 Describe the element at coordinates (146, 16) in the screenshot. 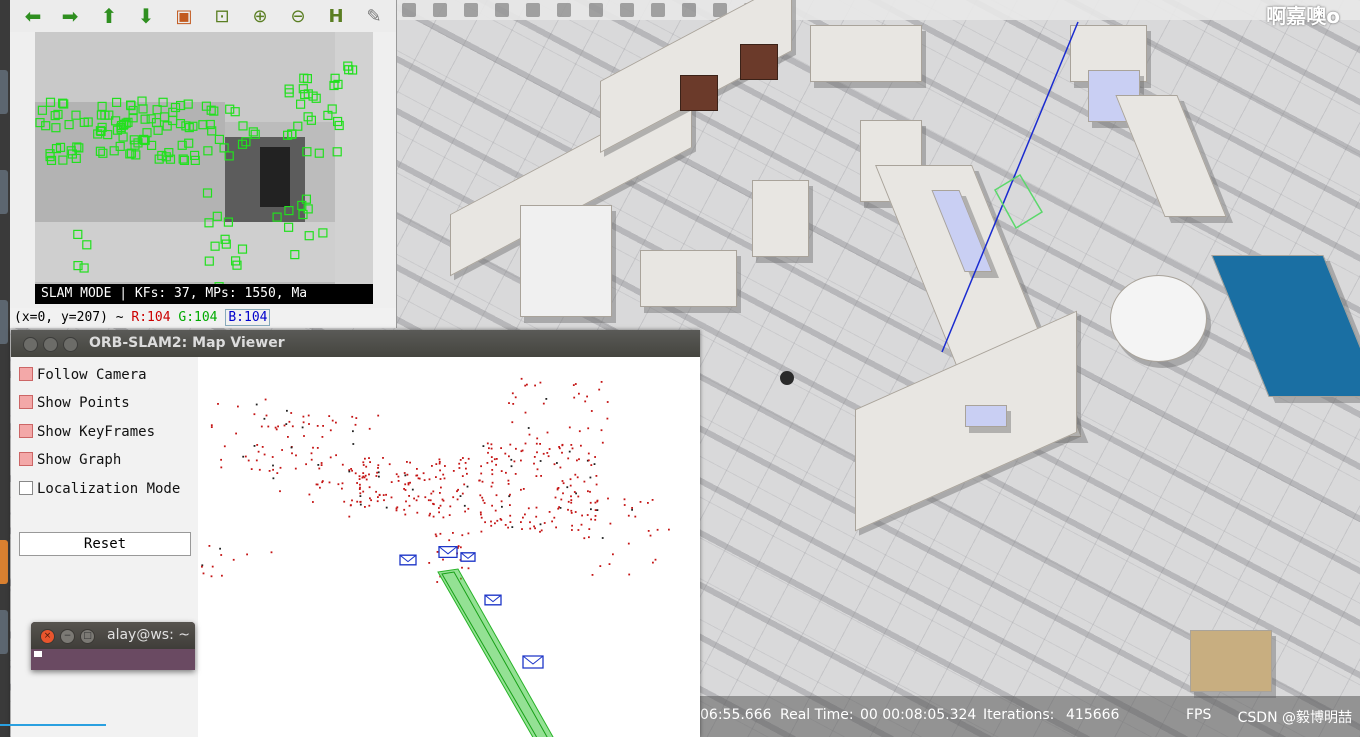

I see `down-arrow-icon: ⬇` at that location.